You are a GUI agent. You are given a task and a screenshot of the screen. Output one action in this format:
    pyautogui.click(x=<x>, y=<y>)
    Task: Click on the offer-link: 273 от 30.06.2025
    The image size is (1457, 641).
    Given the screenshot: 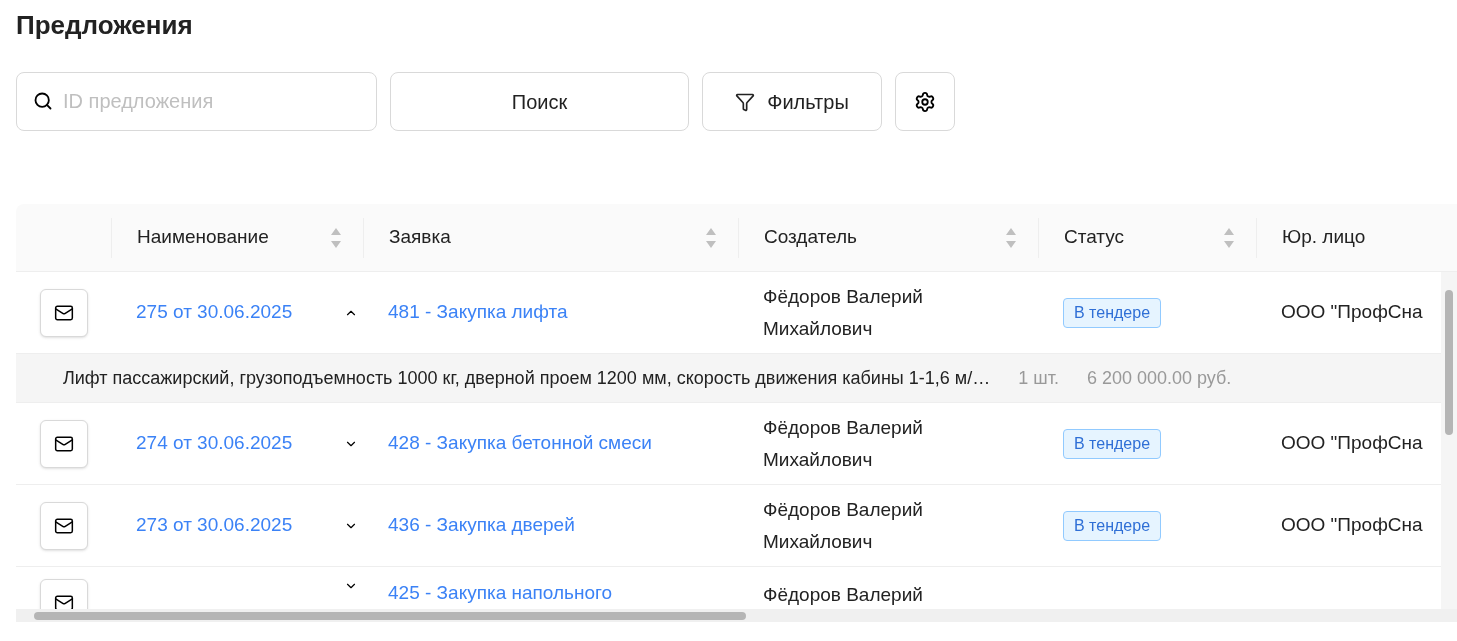 What is the action you would take?
    pyautogui.click(x=214, y=525)
    